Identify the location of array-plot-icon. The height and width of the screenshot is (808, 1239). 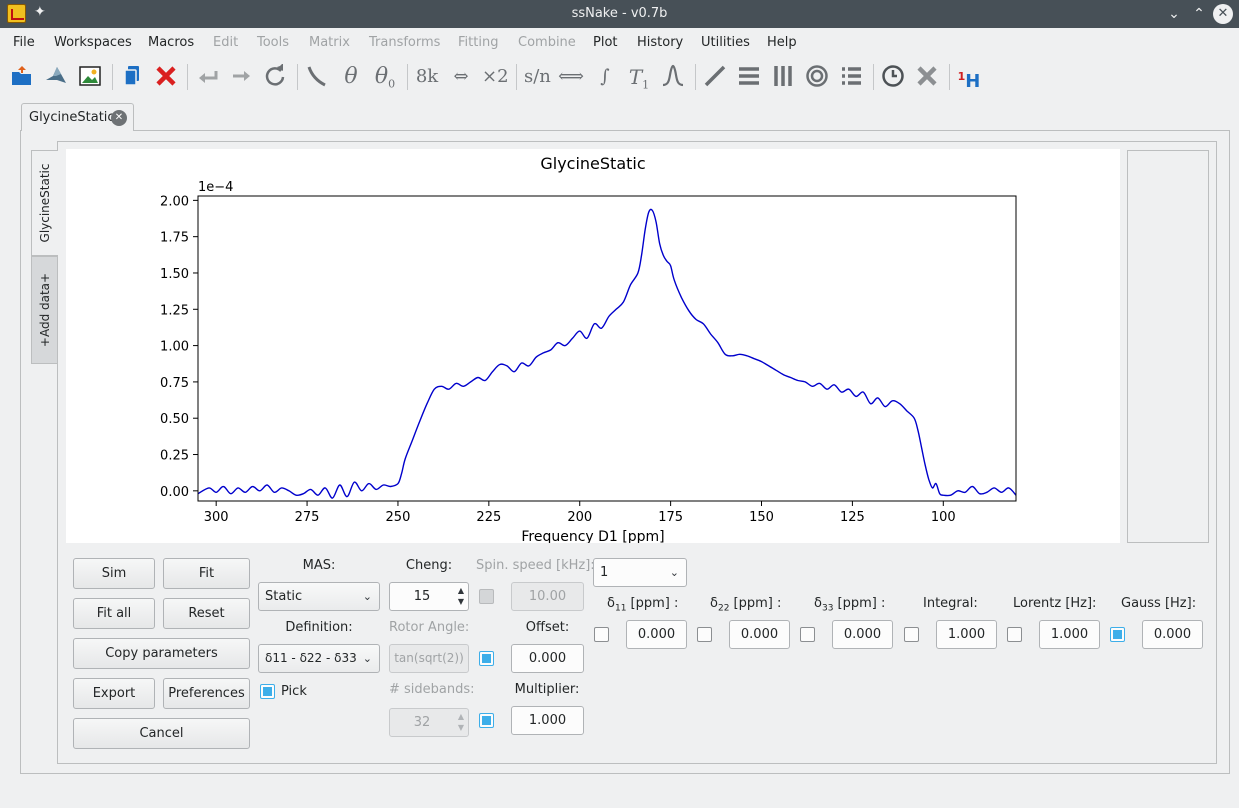
(783, 77).